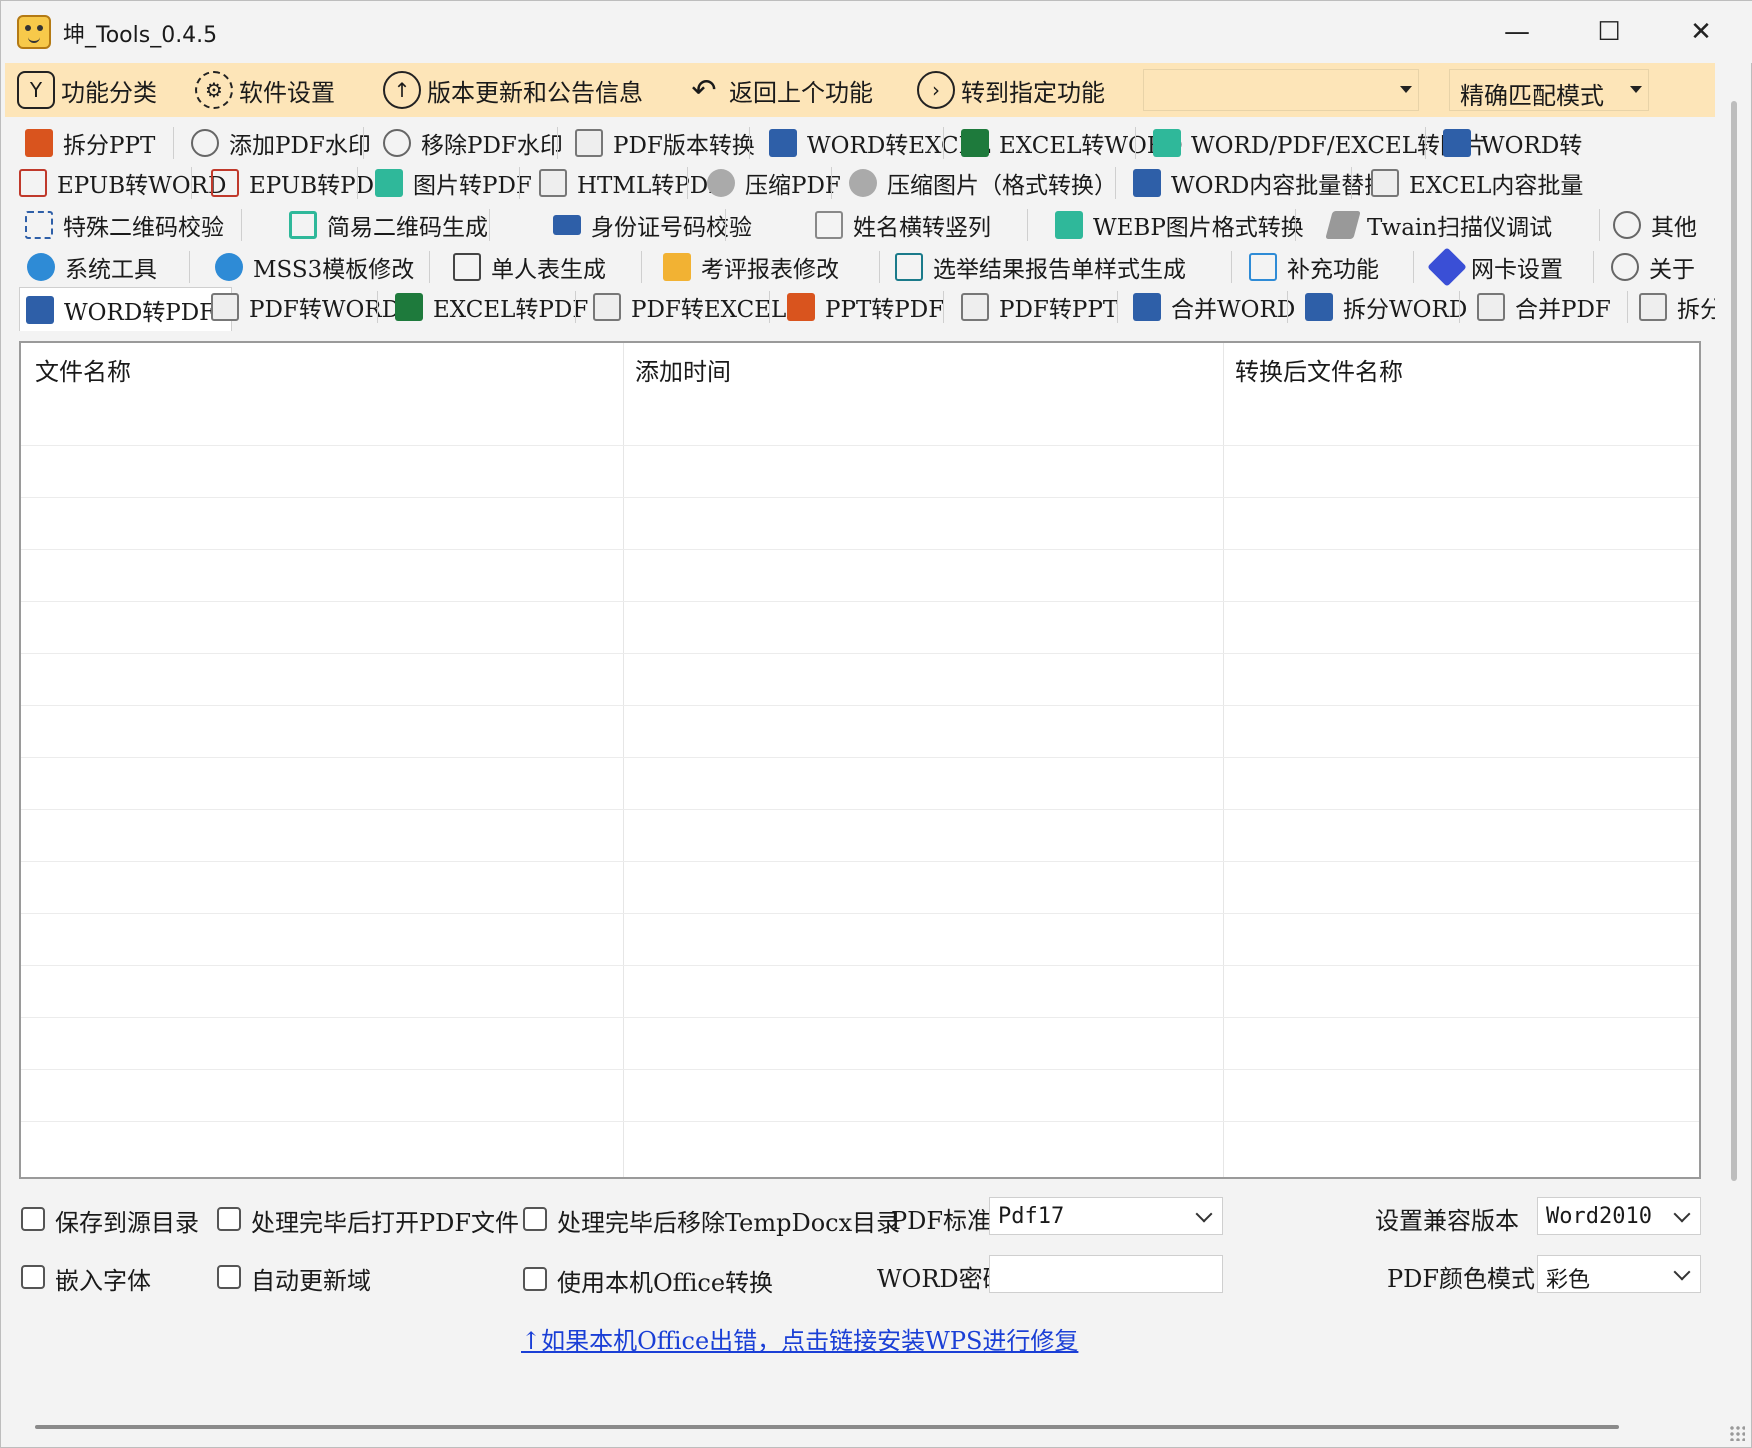 The image size is (1752, 1448). I want to click on excel-to-word-button: EXCEL转WORD, so click(1072, 143).